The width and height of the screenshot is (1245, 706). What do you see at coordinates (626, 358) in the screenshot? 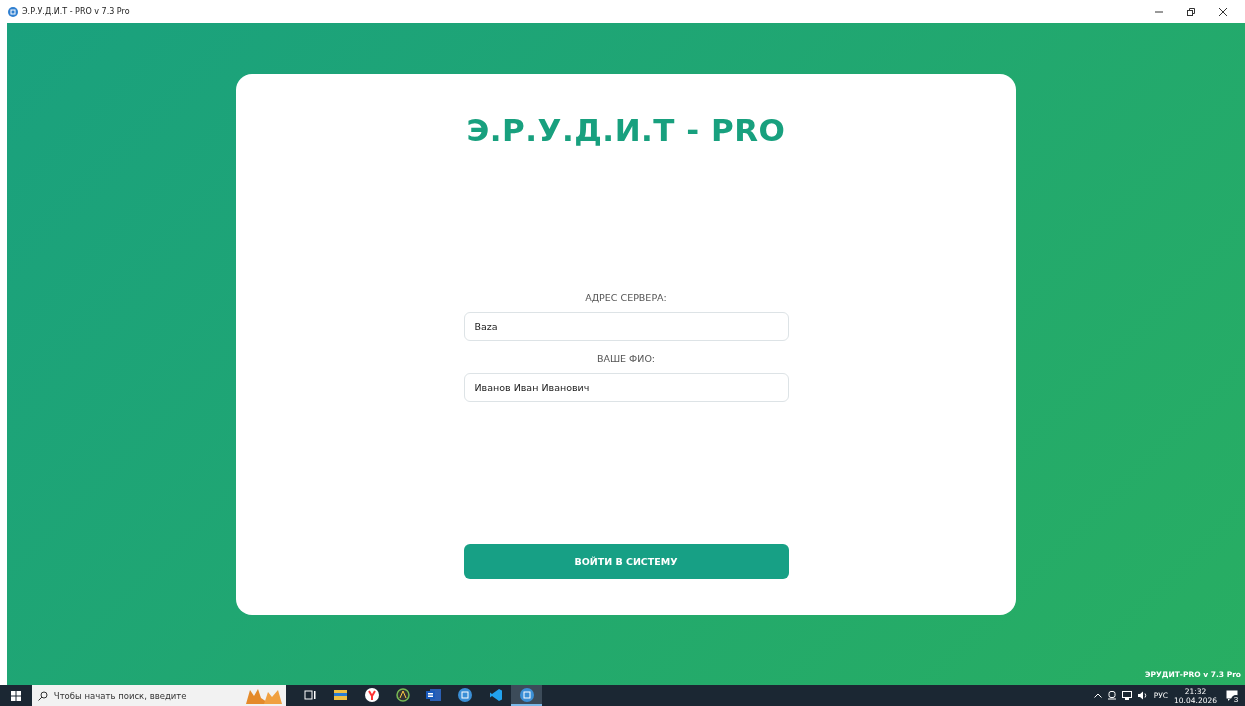
I see `field-label: ВАШЕ ФИО:` at bounding box center [626, 358].